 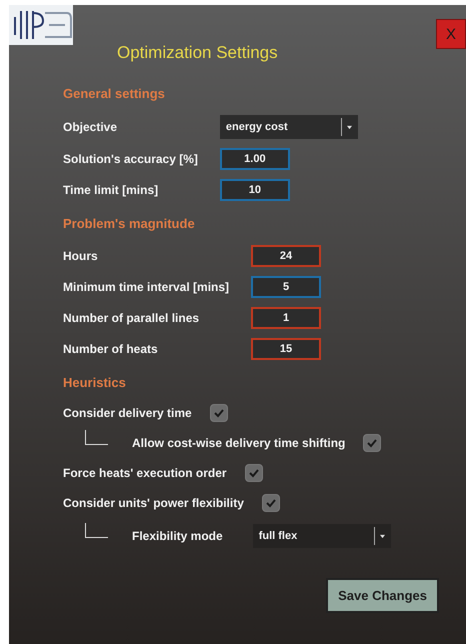 I want to click on section-heading: Heuristics, so click(x=94, y=382).